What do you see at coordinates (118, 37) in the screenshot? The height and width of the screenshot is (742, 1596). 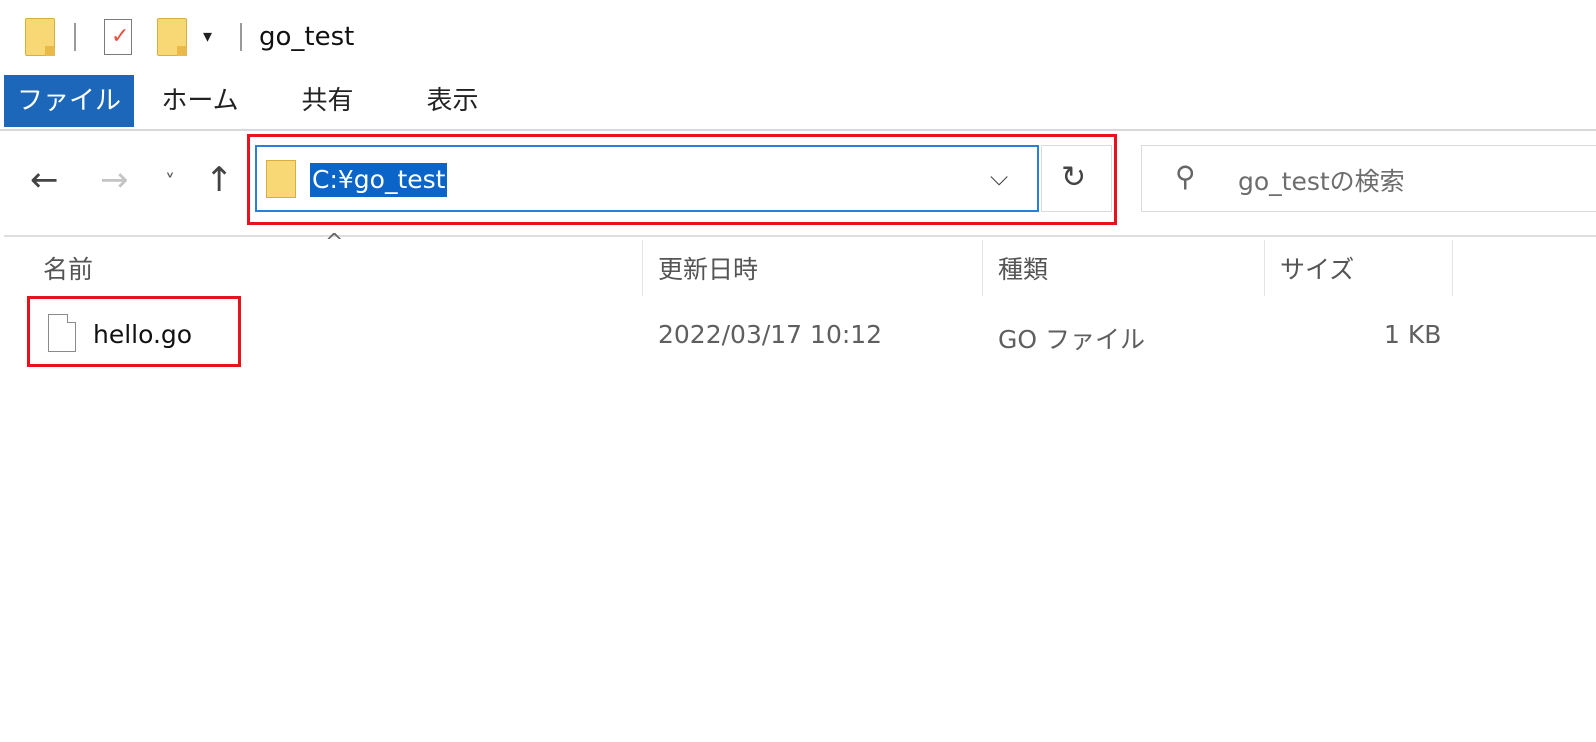 I see `properties-icon: ✓` at bounding box center [118, 37].